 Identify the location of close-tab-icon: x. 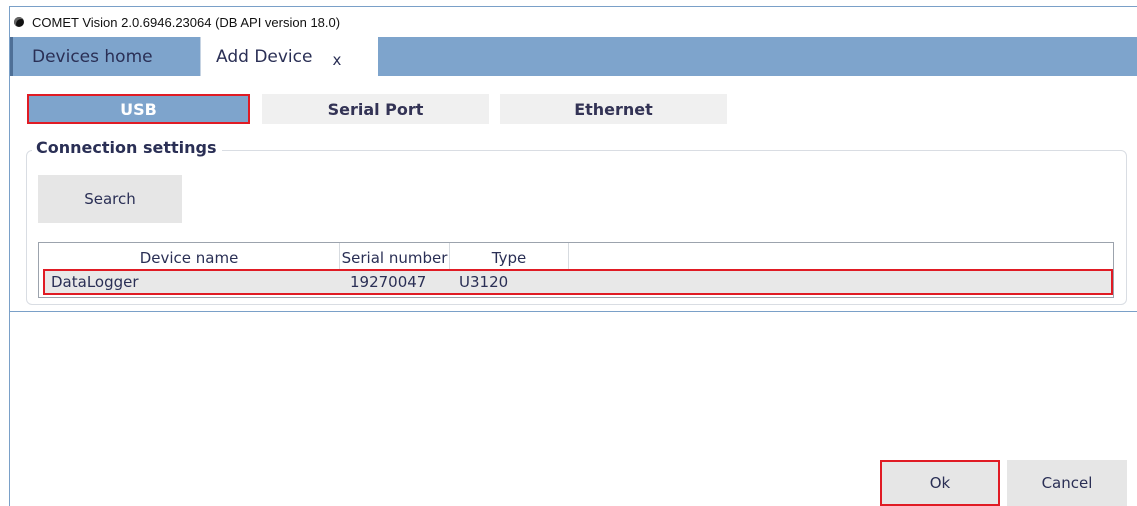
(336, 60).